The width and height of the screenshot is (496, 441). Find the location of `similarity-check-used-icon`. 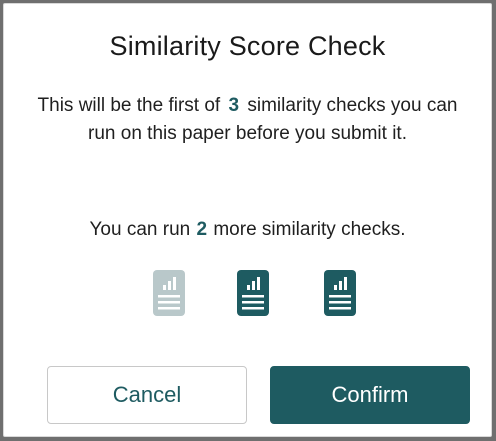

similarity-check-used-icon is located at coordinates (169, 293).